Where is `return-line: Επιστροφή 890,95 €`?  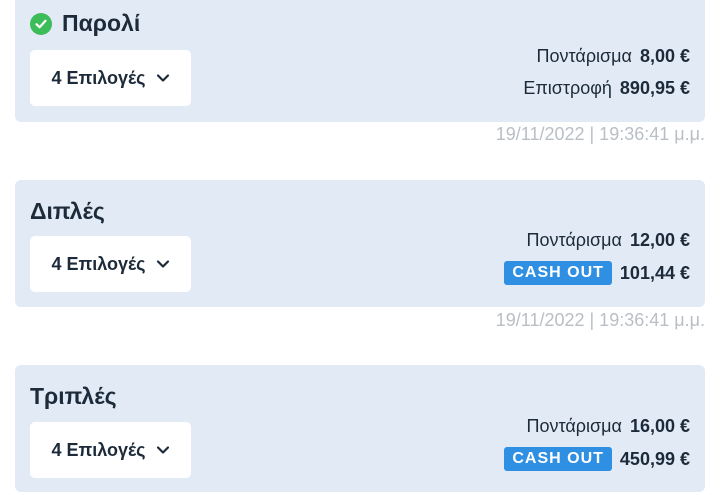
return-line: Επιστροφή 890,95 € is located at coordinates (606, 88).